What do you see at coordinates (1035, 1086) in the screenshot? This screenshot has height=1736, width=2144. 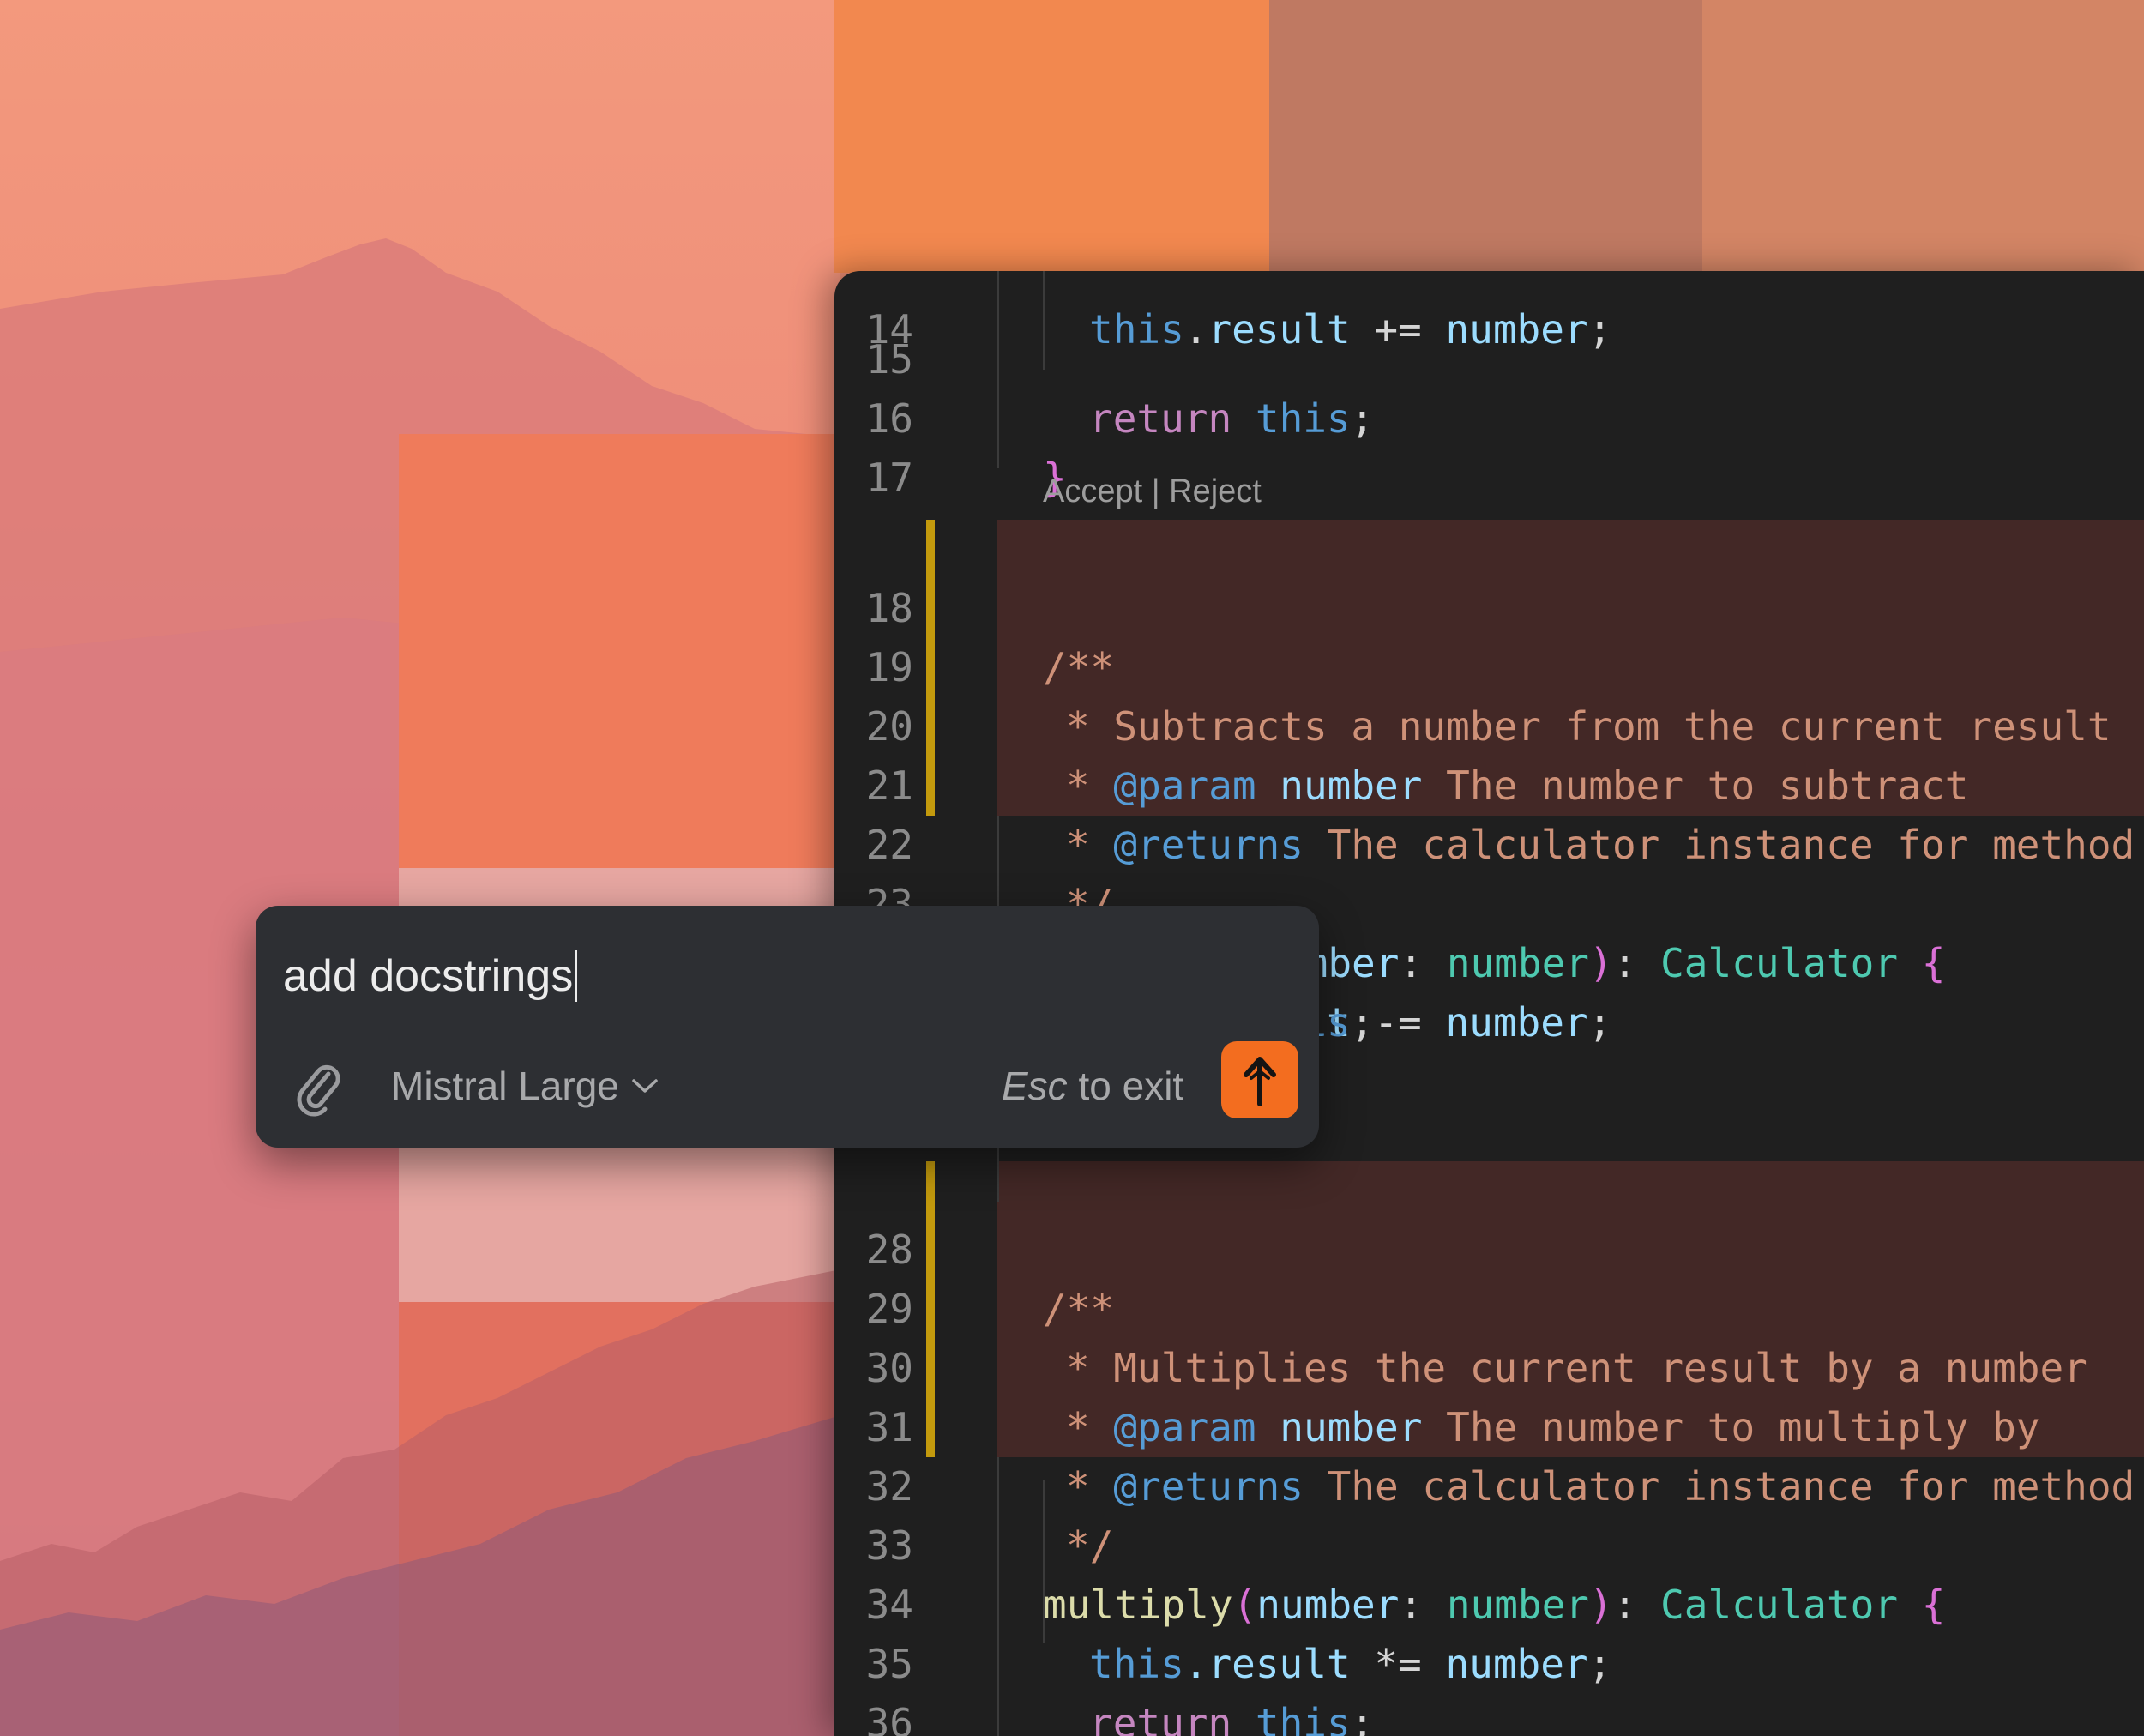 I see `esc-key-label: Esc` at bounding box center [1035, 1086].